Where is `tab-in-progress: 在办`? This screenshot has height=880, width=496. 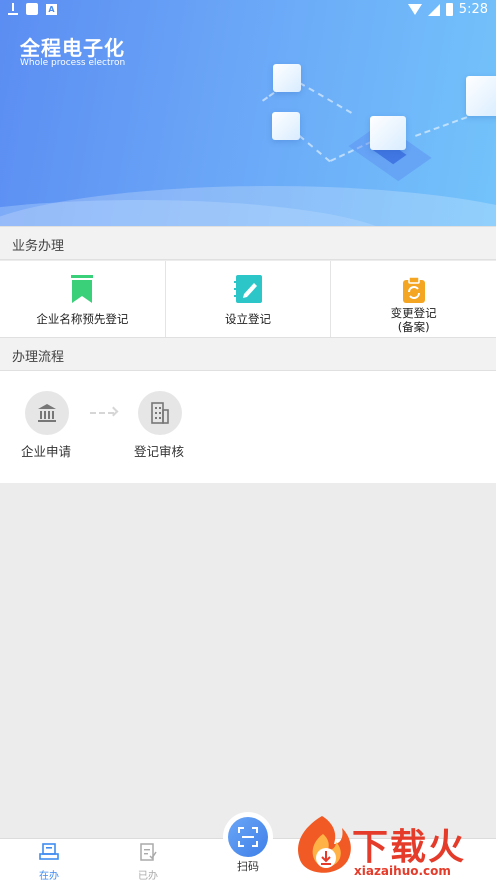
tab-in-progress: 在办 is located at coordinates (49, 861).